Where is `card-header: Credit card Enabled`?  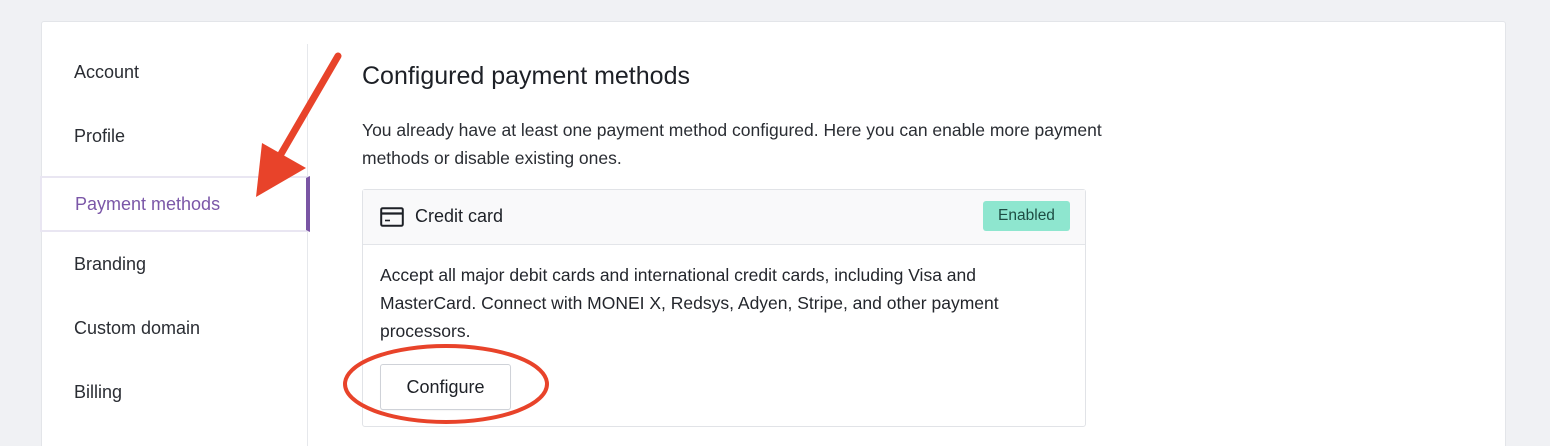 card-header: Credit card Enabled is located at coordinates (724, 217).